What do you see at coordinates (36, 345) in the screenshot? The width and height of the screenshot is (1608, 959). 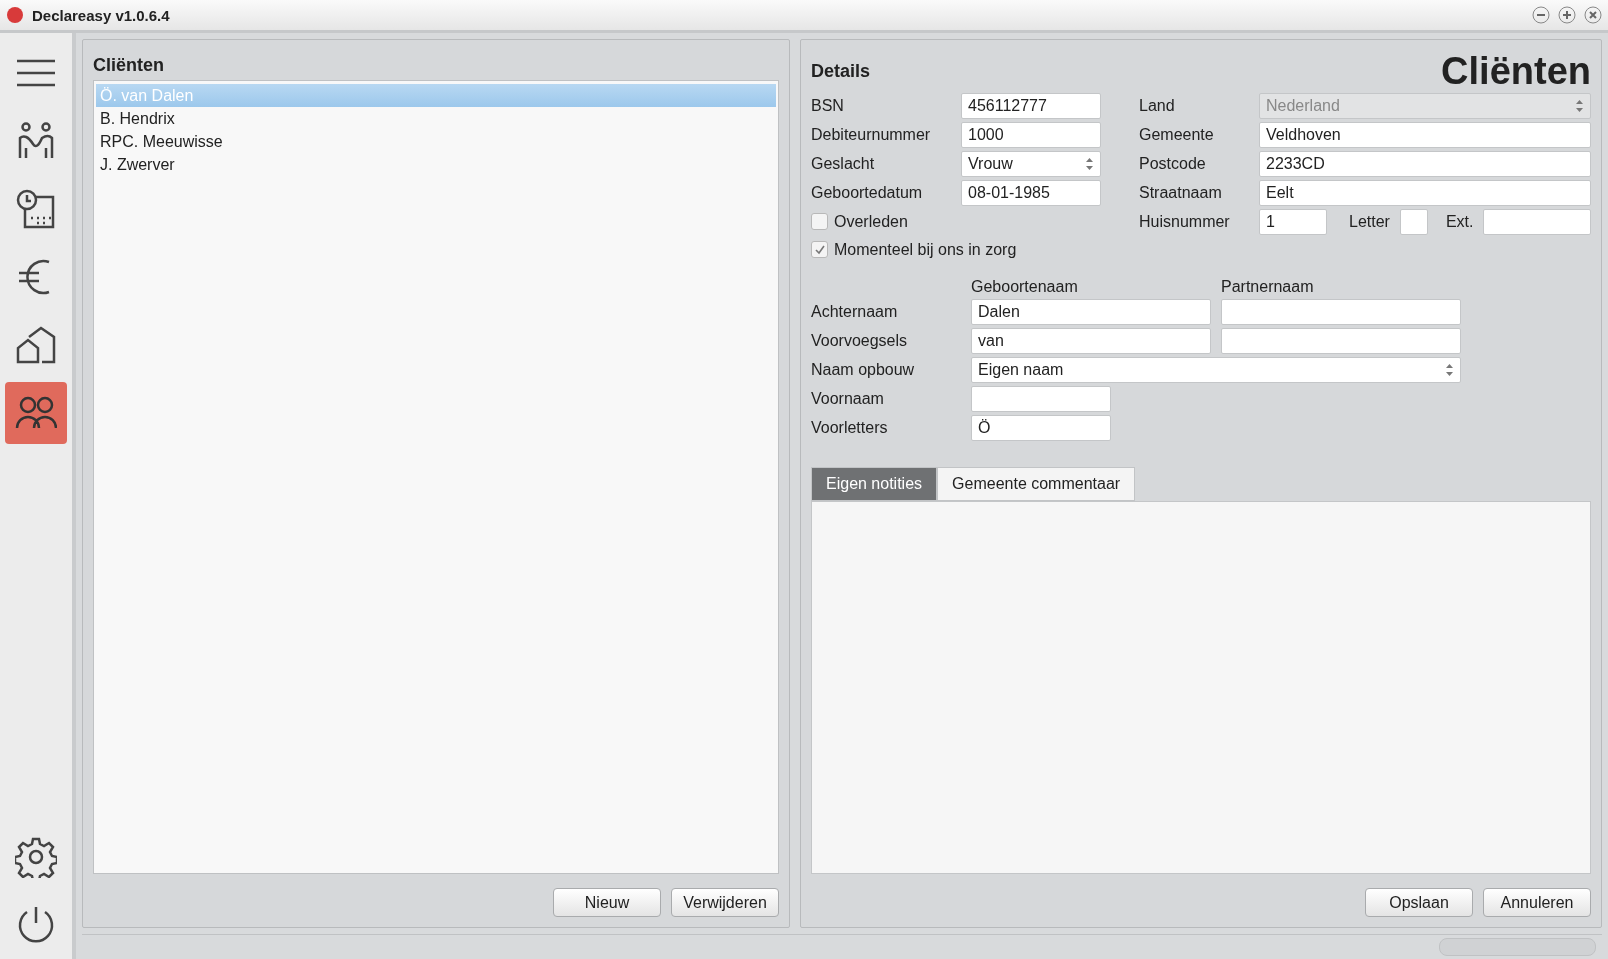 I see `houses-icon` at bounding box center [36, 345].